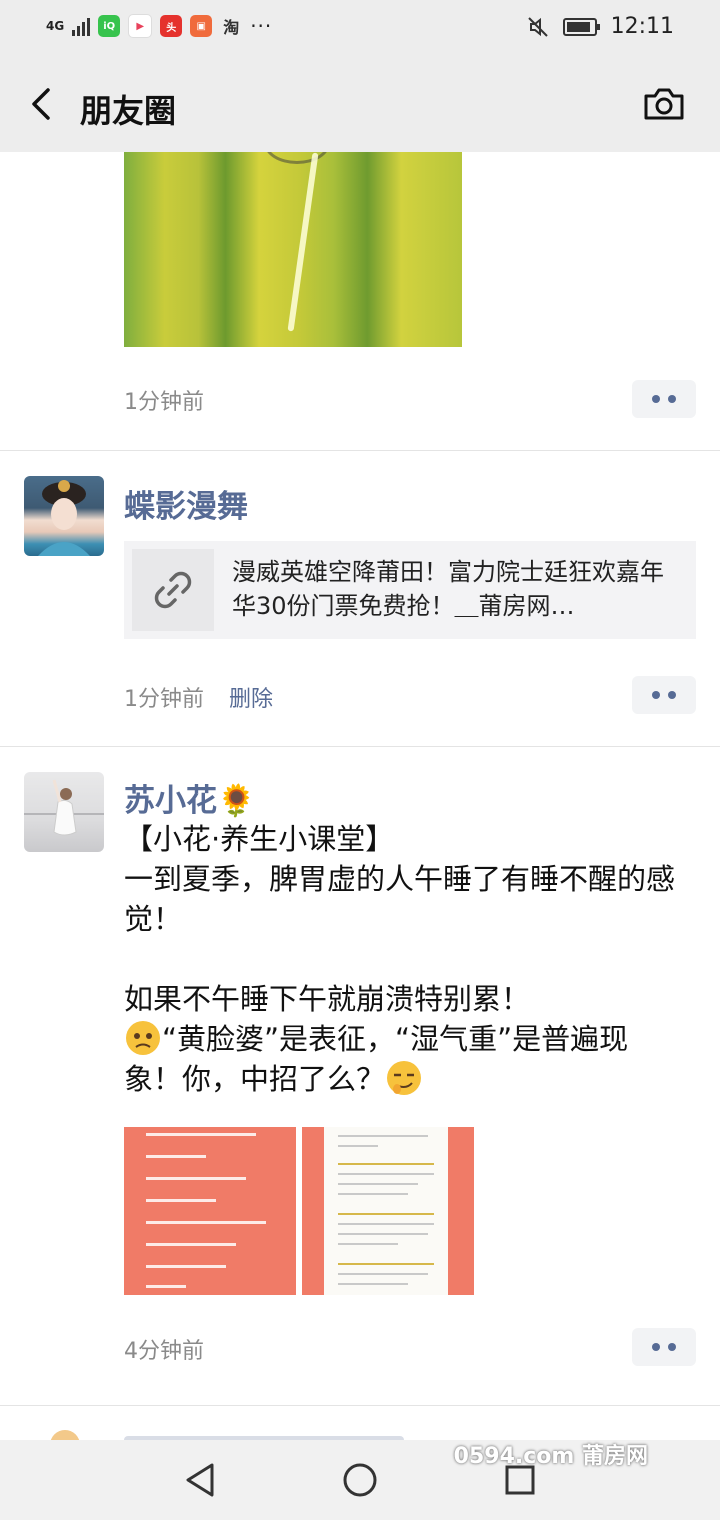  Describe the element at coordinates (404, 1078) in the screenshot. I see `smirk-face-icon` at that location.